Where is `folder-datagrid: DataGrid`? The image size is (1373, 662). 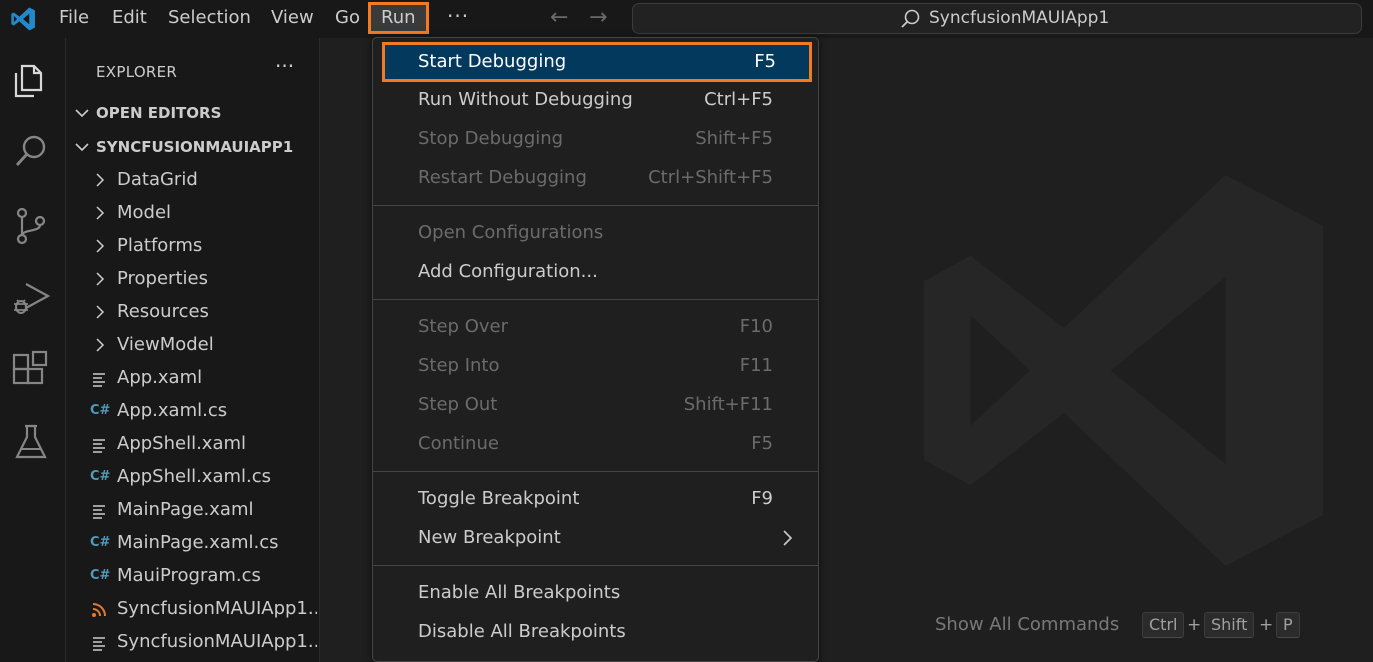
folder-datagrid: DataGrid is located at coordinates (193, 180).